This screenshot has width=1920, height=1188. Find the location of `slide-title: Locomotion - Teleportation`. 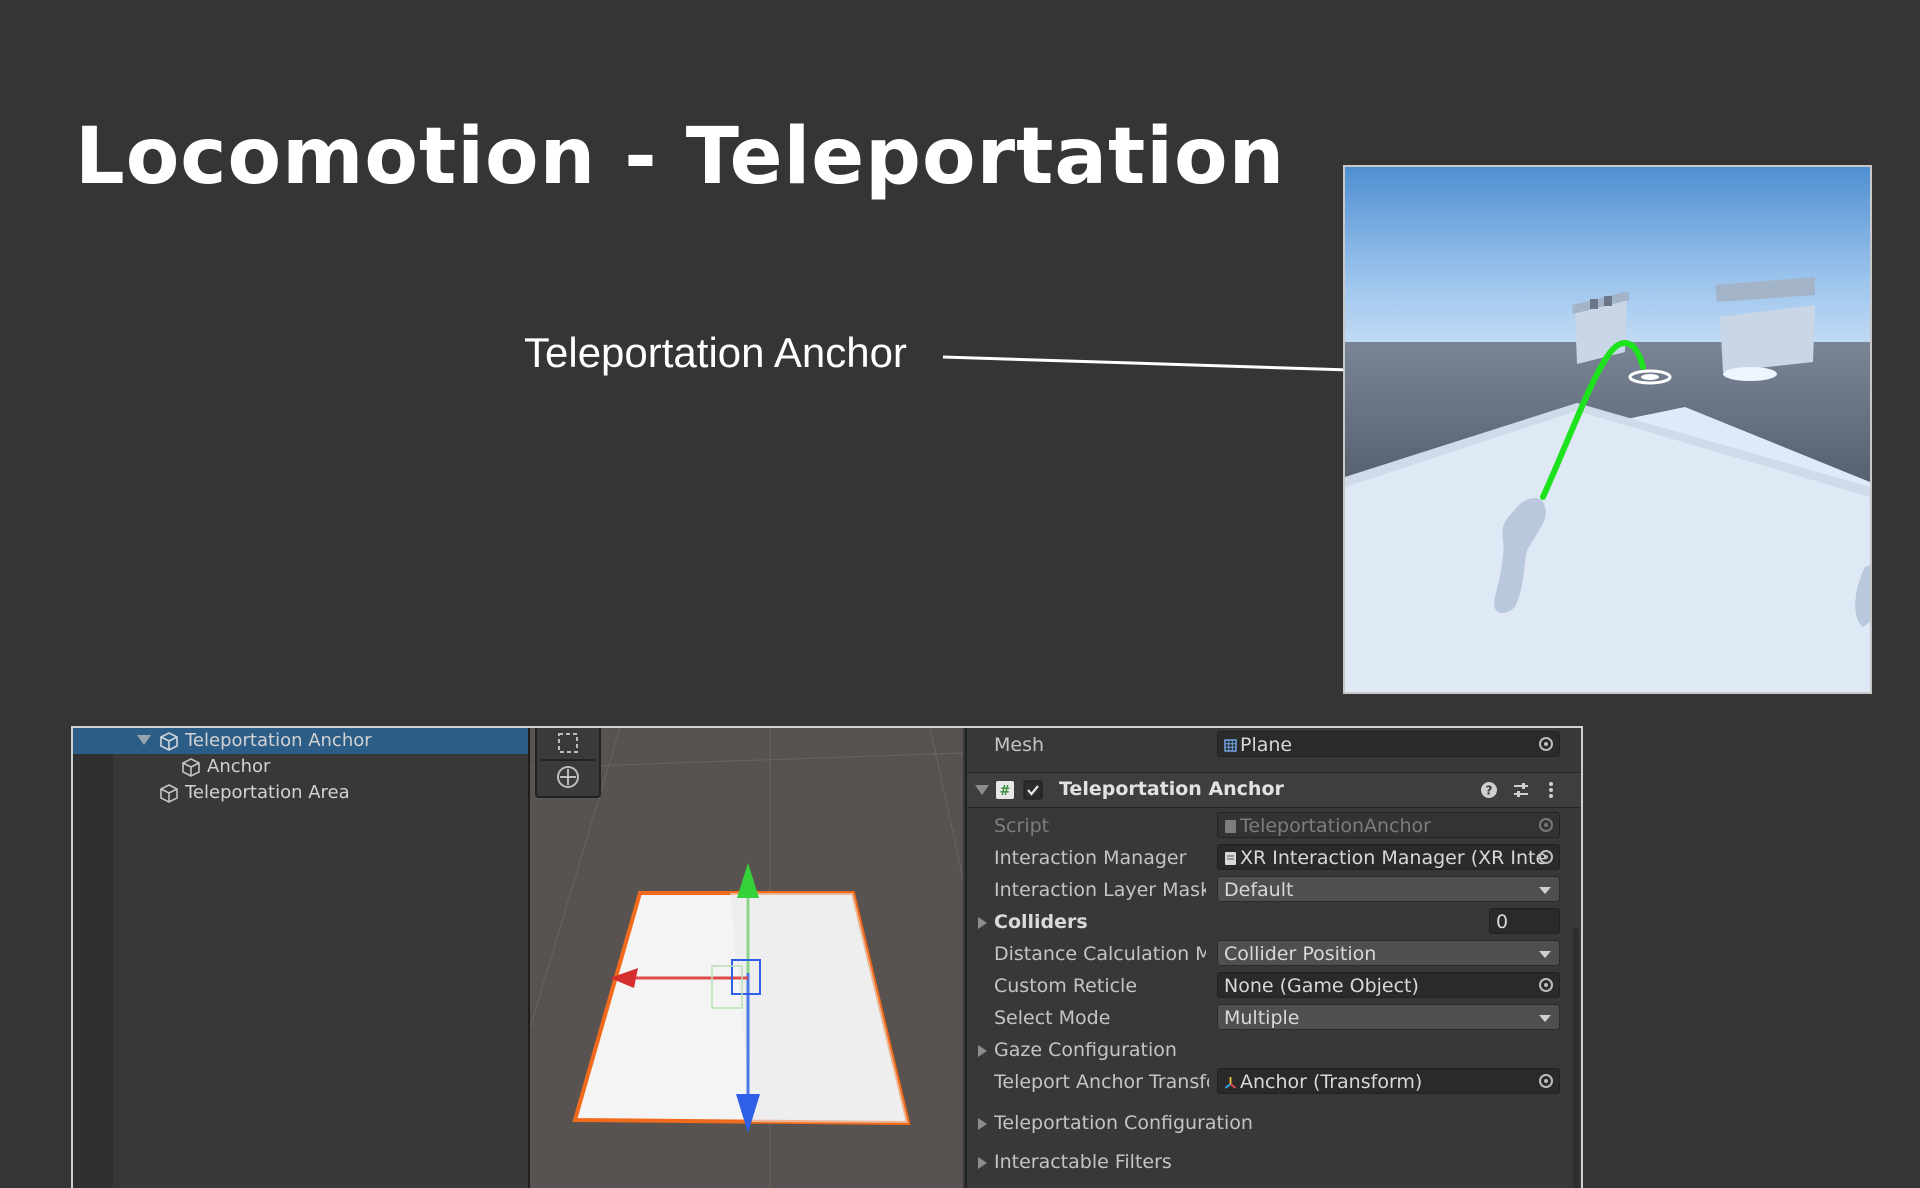

slide-title: Locomotion - Teleportation is located at coordinates (680, 157).